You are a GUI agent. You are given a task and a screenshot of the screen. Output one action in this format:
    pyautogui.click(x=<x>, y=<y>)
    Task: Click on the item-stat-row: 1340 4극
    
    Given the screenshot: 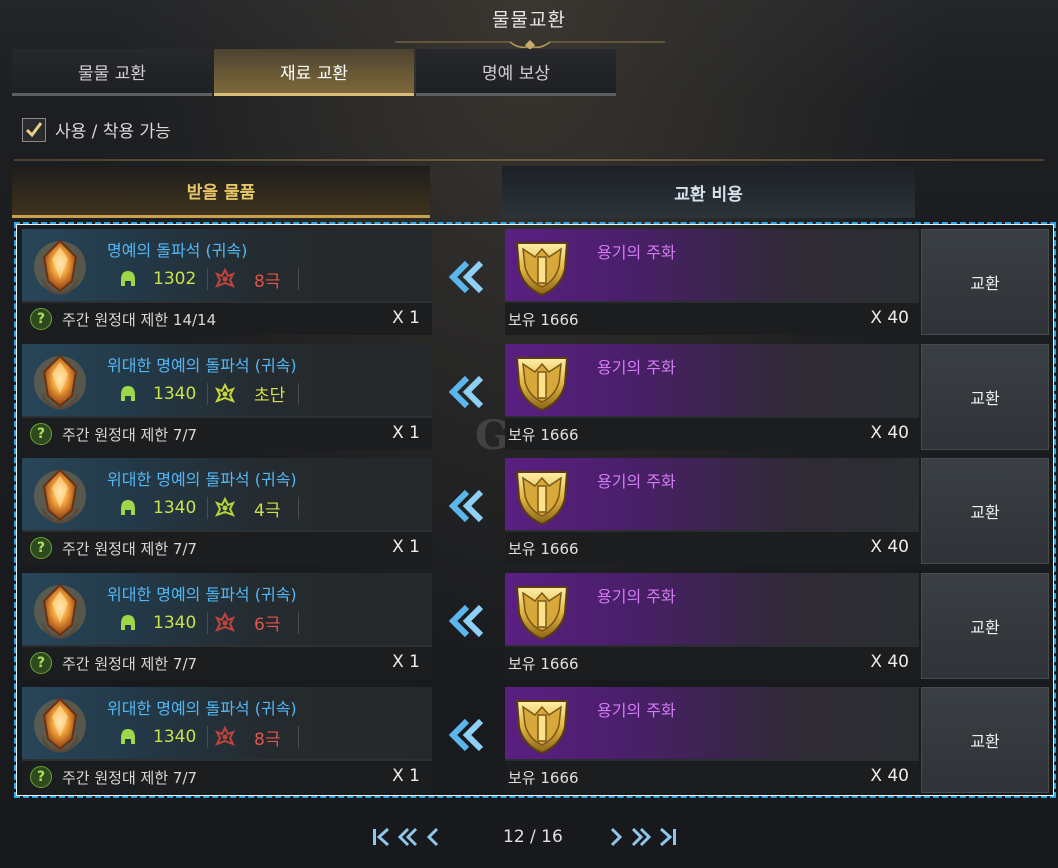 What is the action you would take?
    pyautogui.click(x=208, y=508)
    